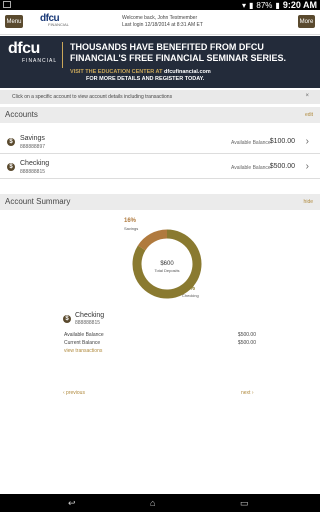 This screenshot has height=512, width=320. What do you see at coordinates (160, 18) in the screenshot?
I see `welcome-text: Welcome back, John Testmember` at bounding box center [160, 18].